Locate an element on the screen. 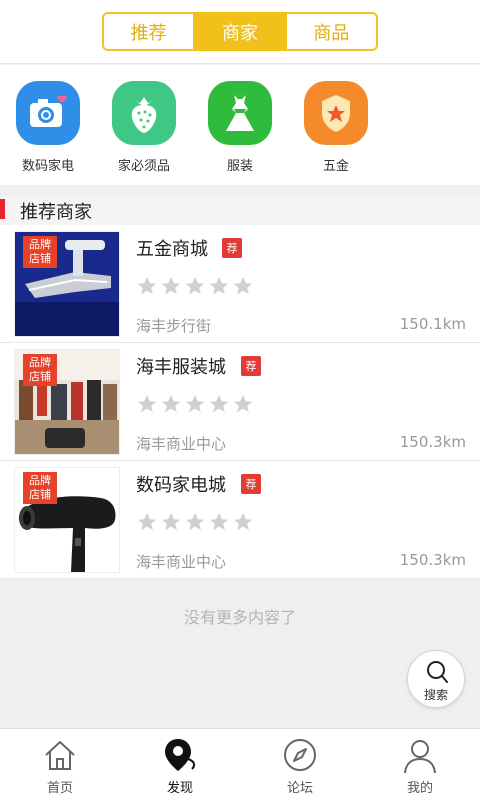  nav-mine-label: 我的 is located at coordinates (419, 788).